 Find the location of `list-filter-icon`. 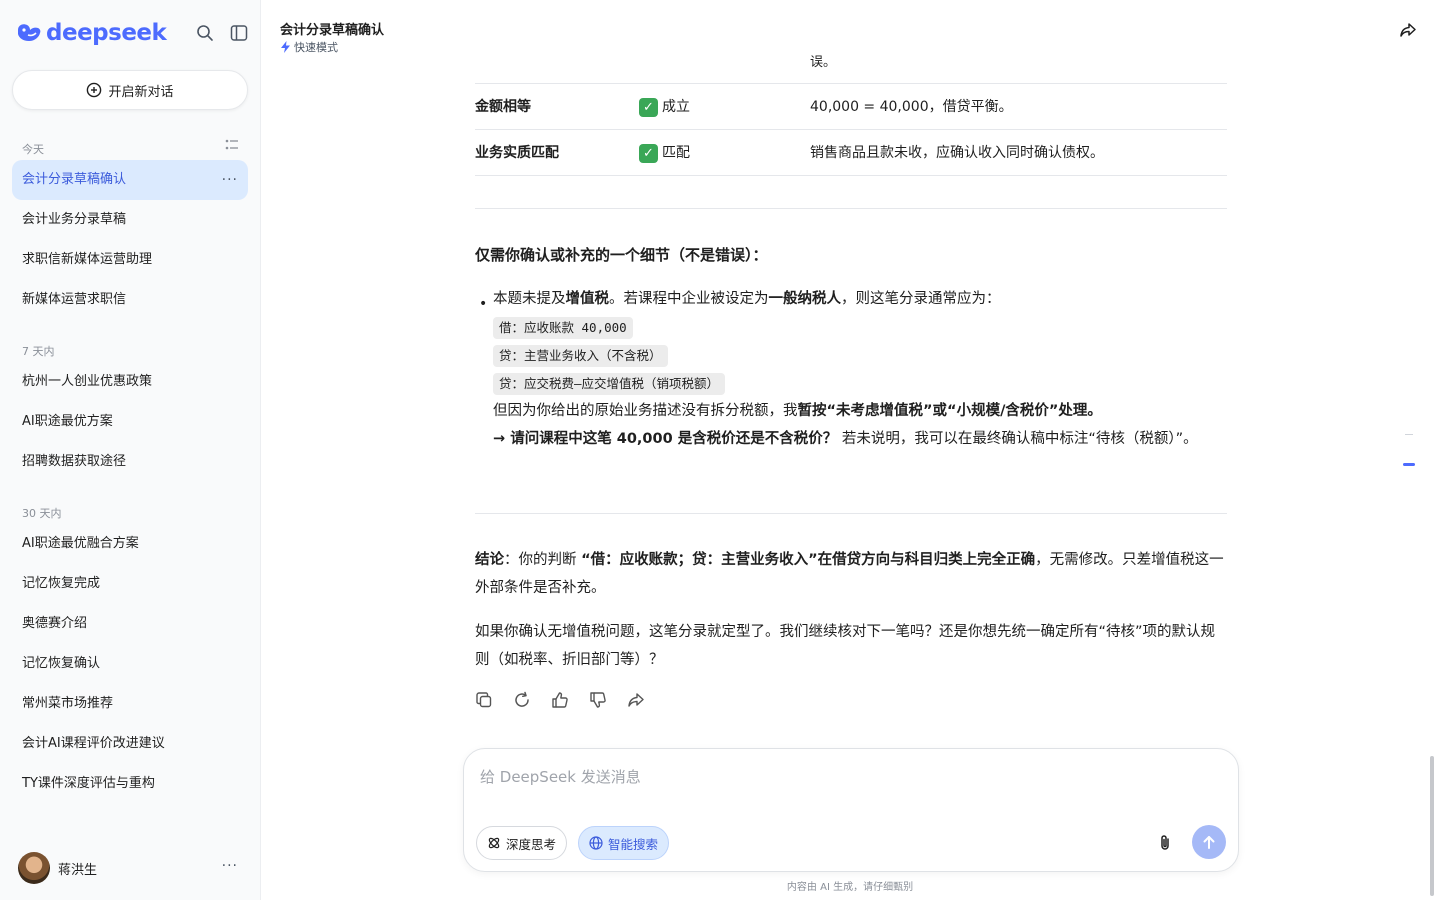

list-filter-icon is located at coordinates (232, 145).